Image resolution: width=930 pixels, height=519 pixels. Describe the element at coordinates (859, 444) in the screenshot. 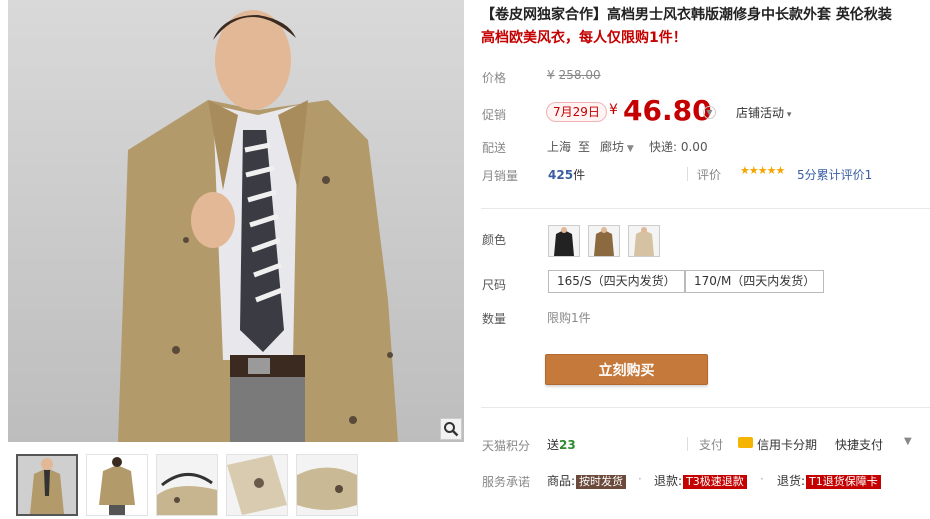

I see `quick-pay: 快捷支付` at that location.